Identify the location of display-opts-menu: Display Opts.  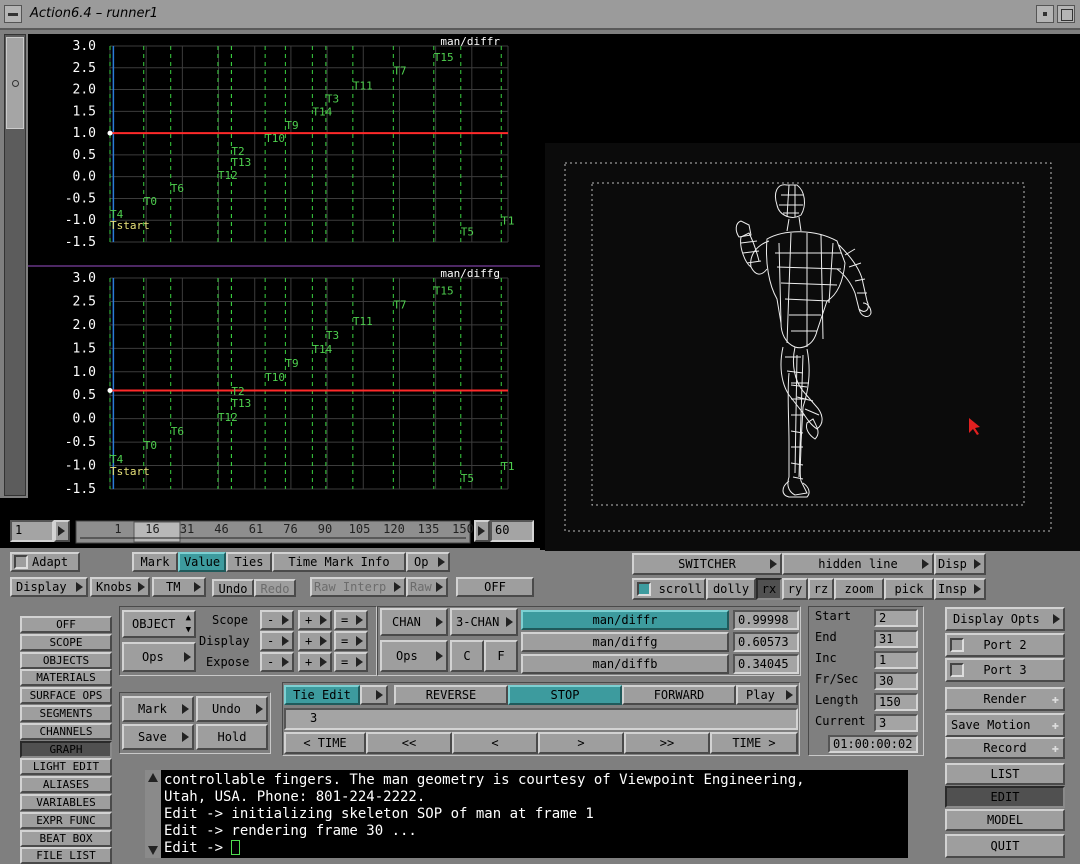
(1005, 619).